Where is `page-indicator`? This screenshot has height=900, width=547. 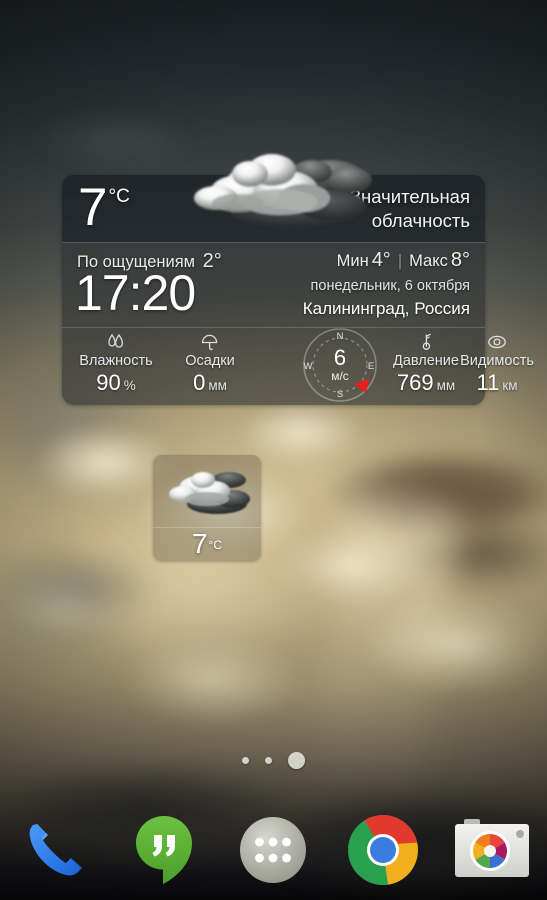
page-indicator is located at coordinates (273, 760).